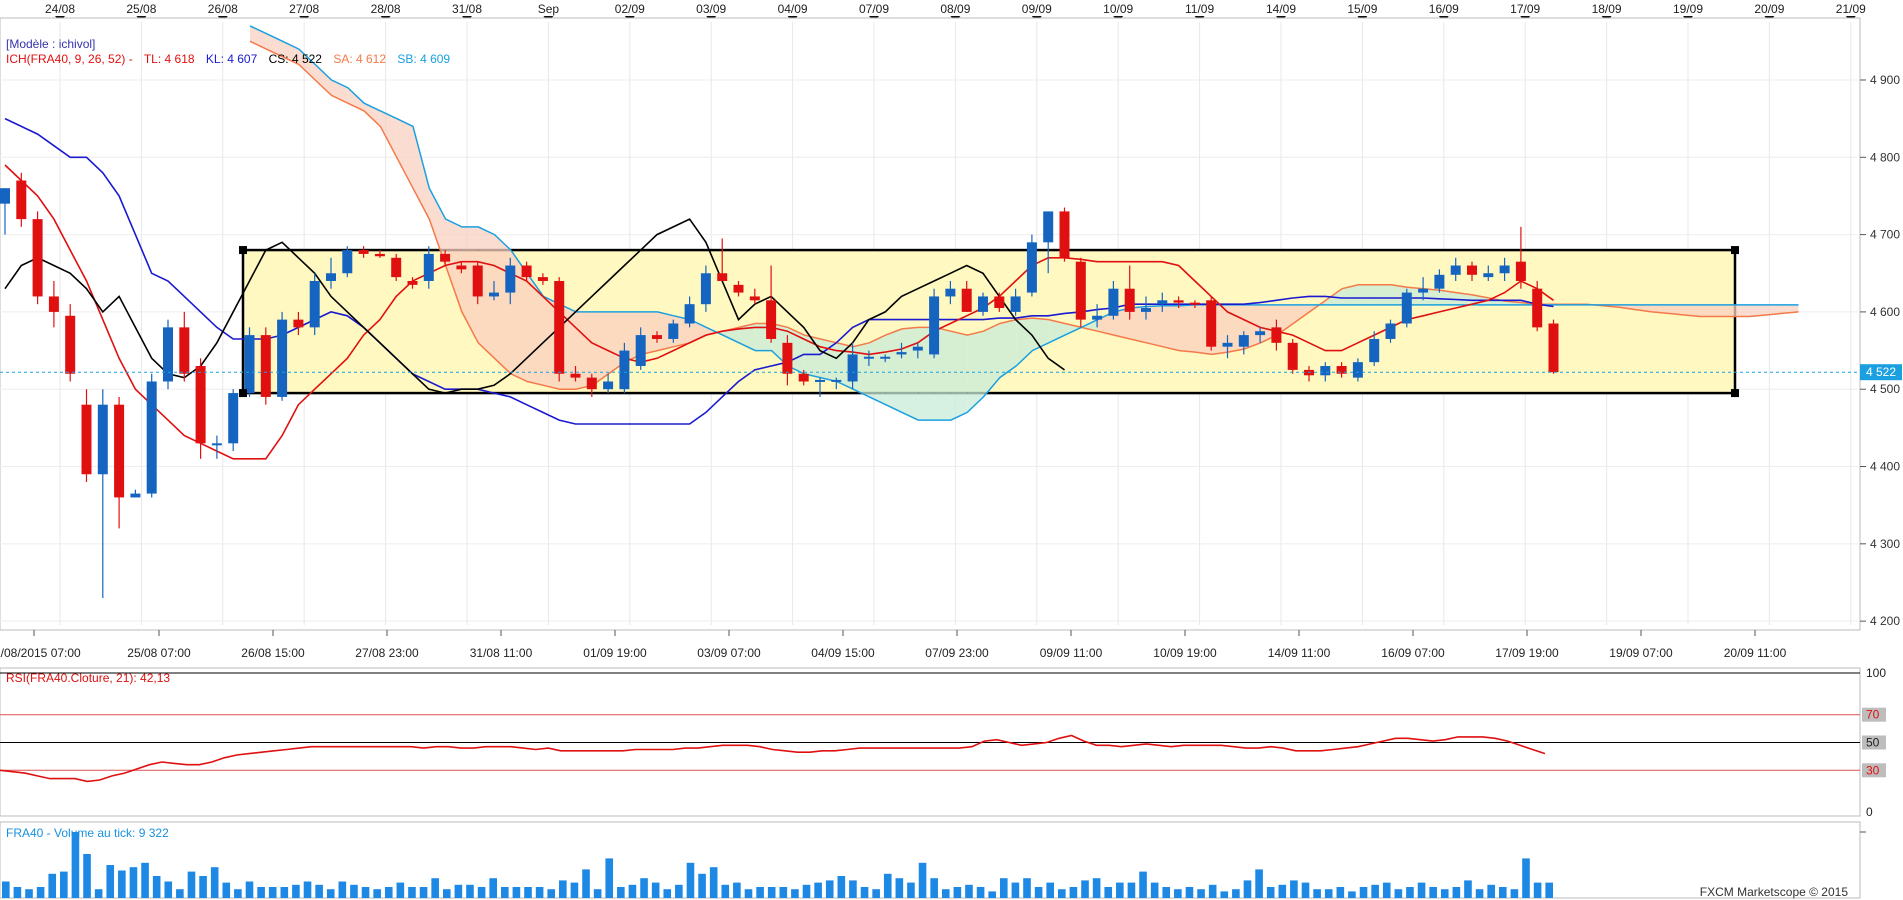 The width and height of the screenshot is (1903, 900). I want to click on time-axis-label: 04/09 15:00, so click(843, 653).